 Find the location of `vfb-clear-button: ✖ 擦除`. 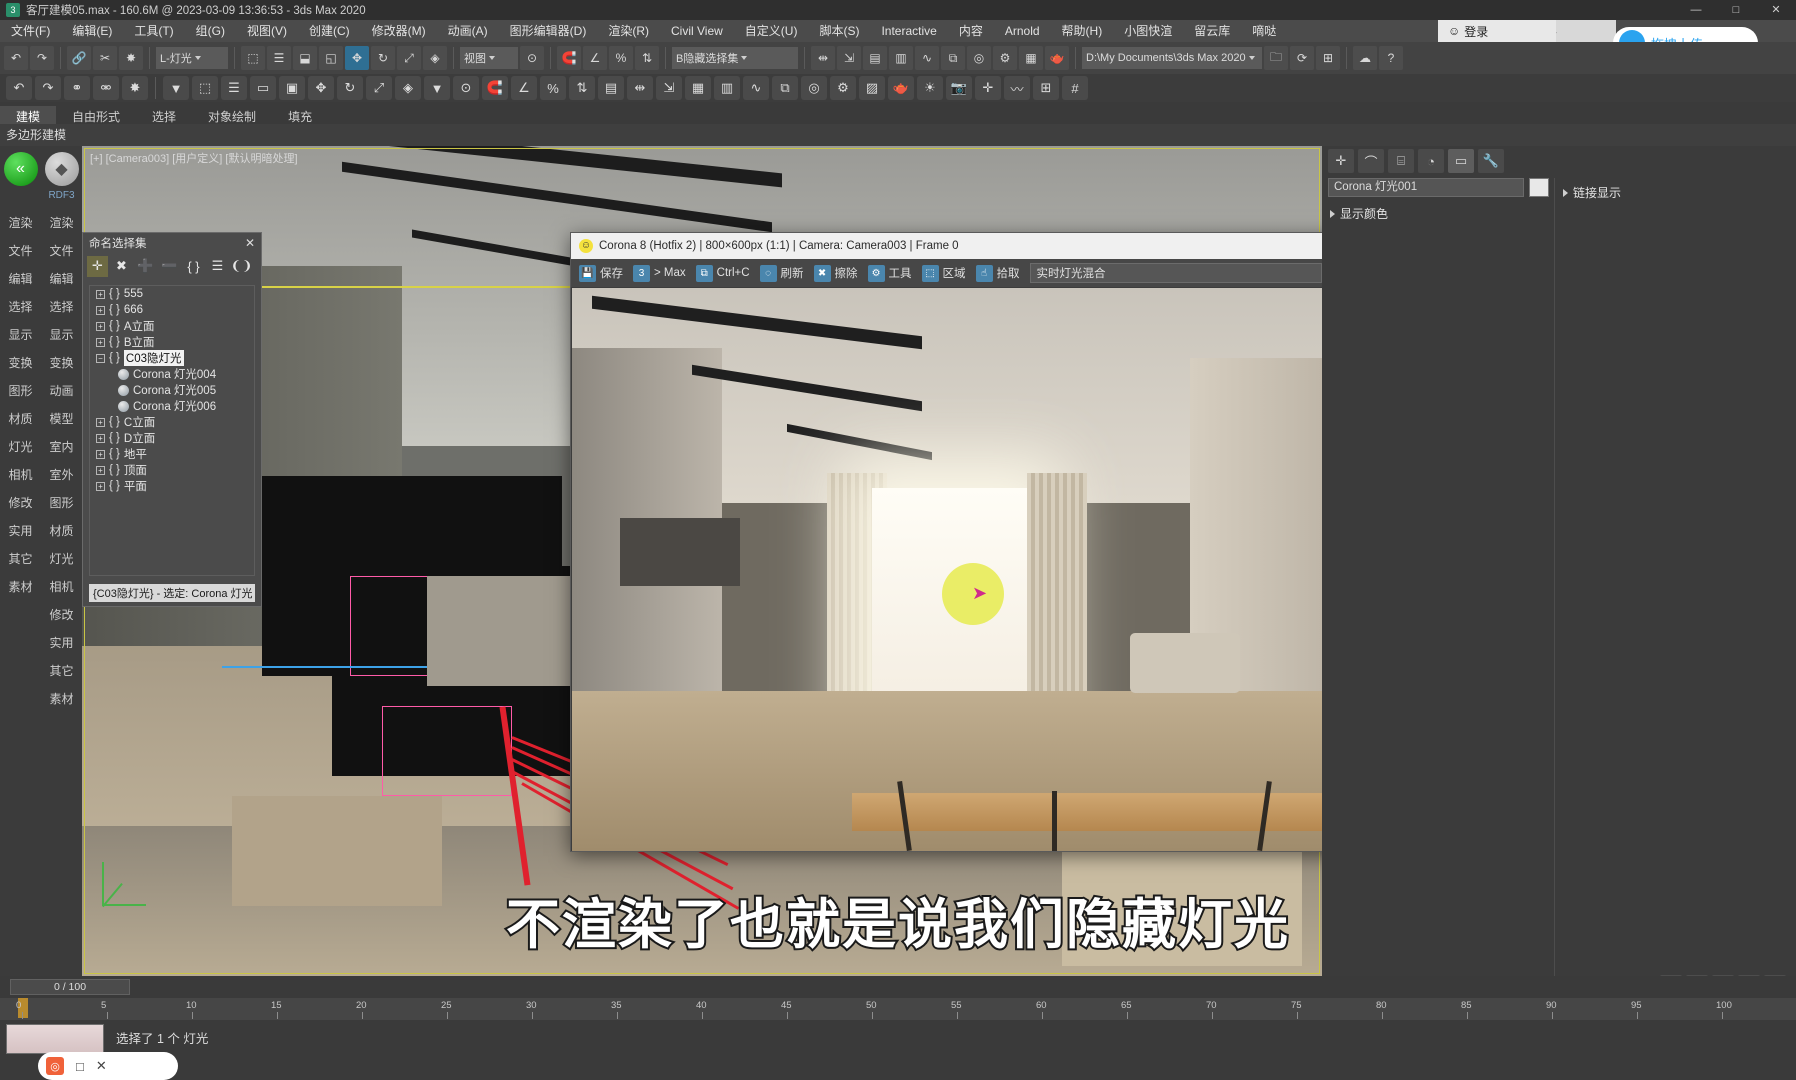

vfb-clear-button: ✖ 擦除 is located at coordinates (836, 273).